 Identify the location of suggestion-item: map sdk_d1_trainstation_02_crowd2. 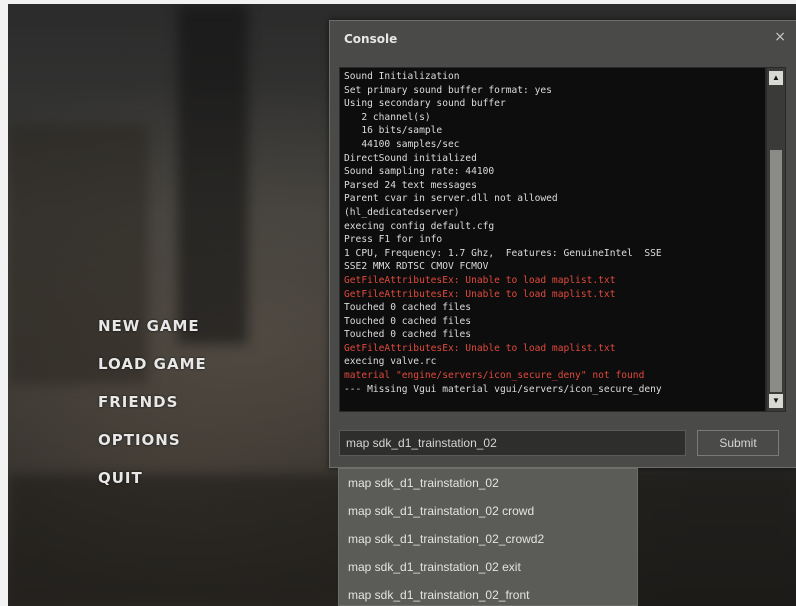
(488, 539).